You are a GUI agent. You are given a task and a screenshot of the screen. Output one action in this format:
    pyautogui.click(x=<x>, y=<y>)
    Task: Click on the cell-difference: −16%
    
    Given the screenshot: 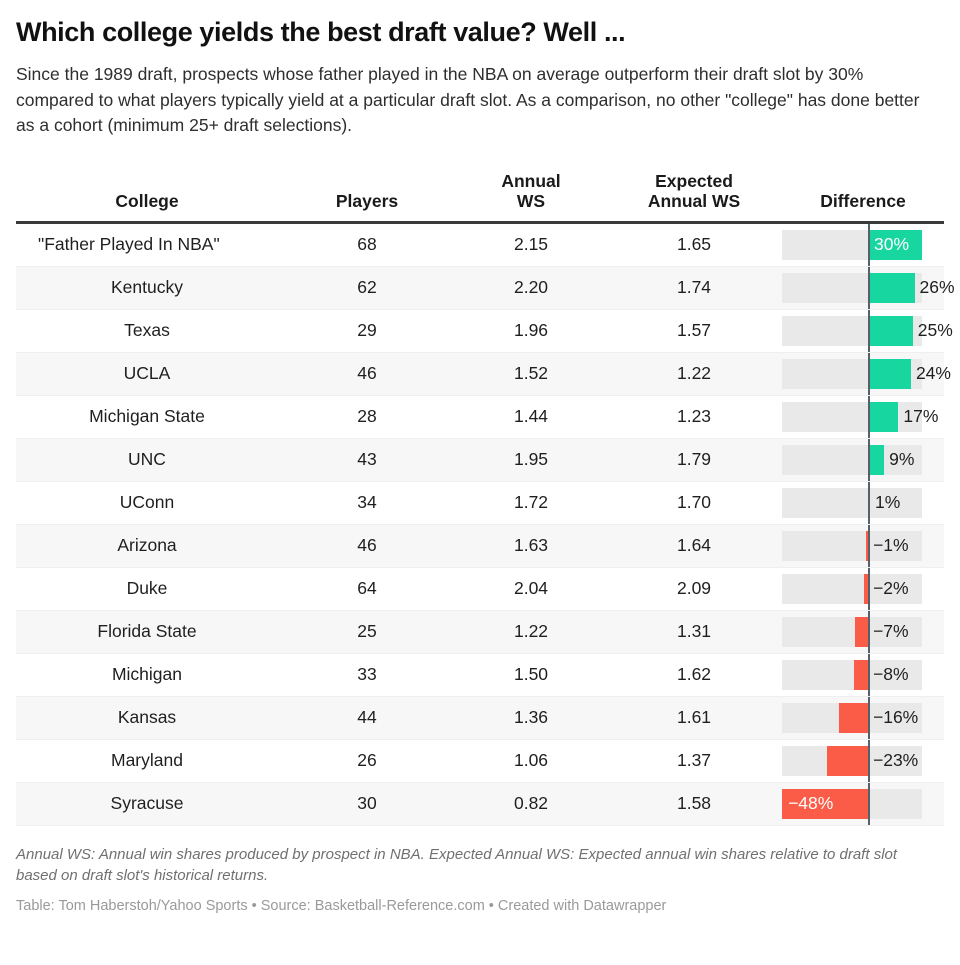 What is the action you would take?
    pyautogui.click(x=863, y=718)
    